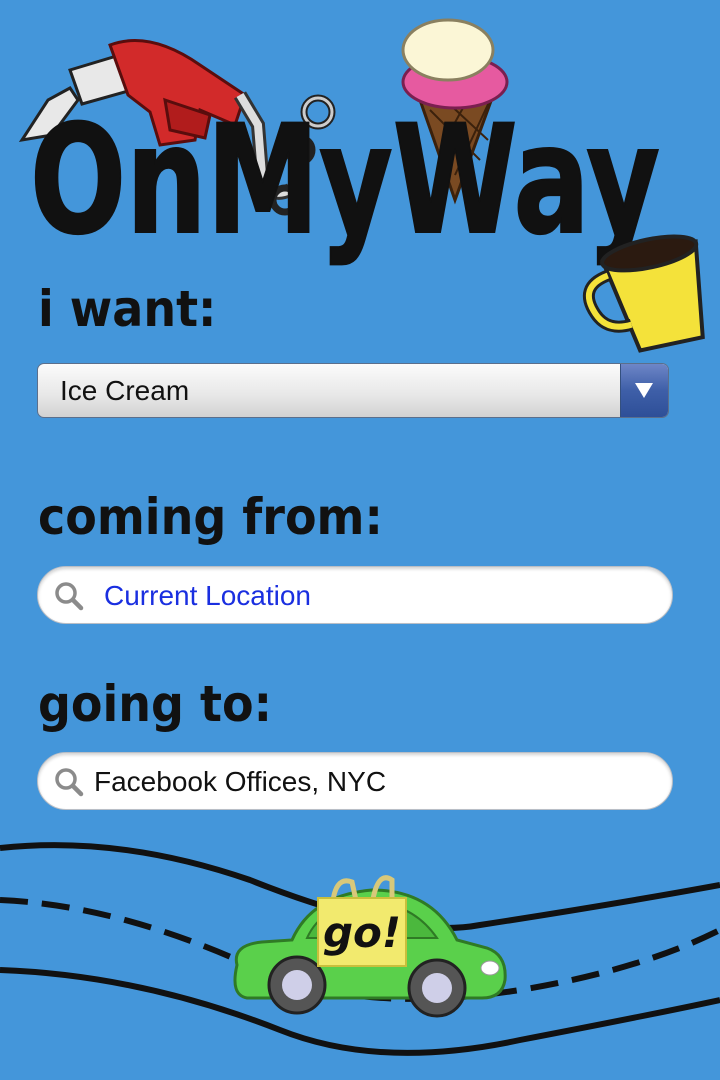 Image resolution: width=720 pixels, height=1080 pixels. What do you see at coordinates (155, 704) in the screenshot?
I see `to-label: going to:` at bounding box center [155, 704].